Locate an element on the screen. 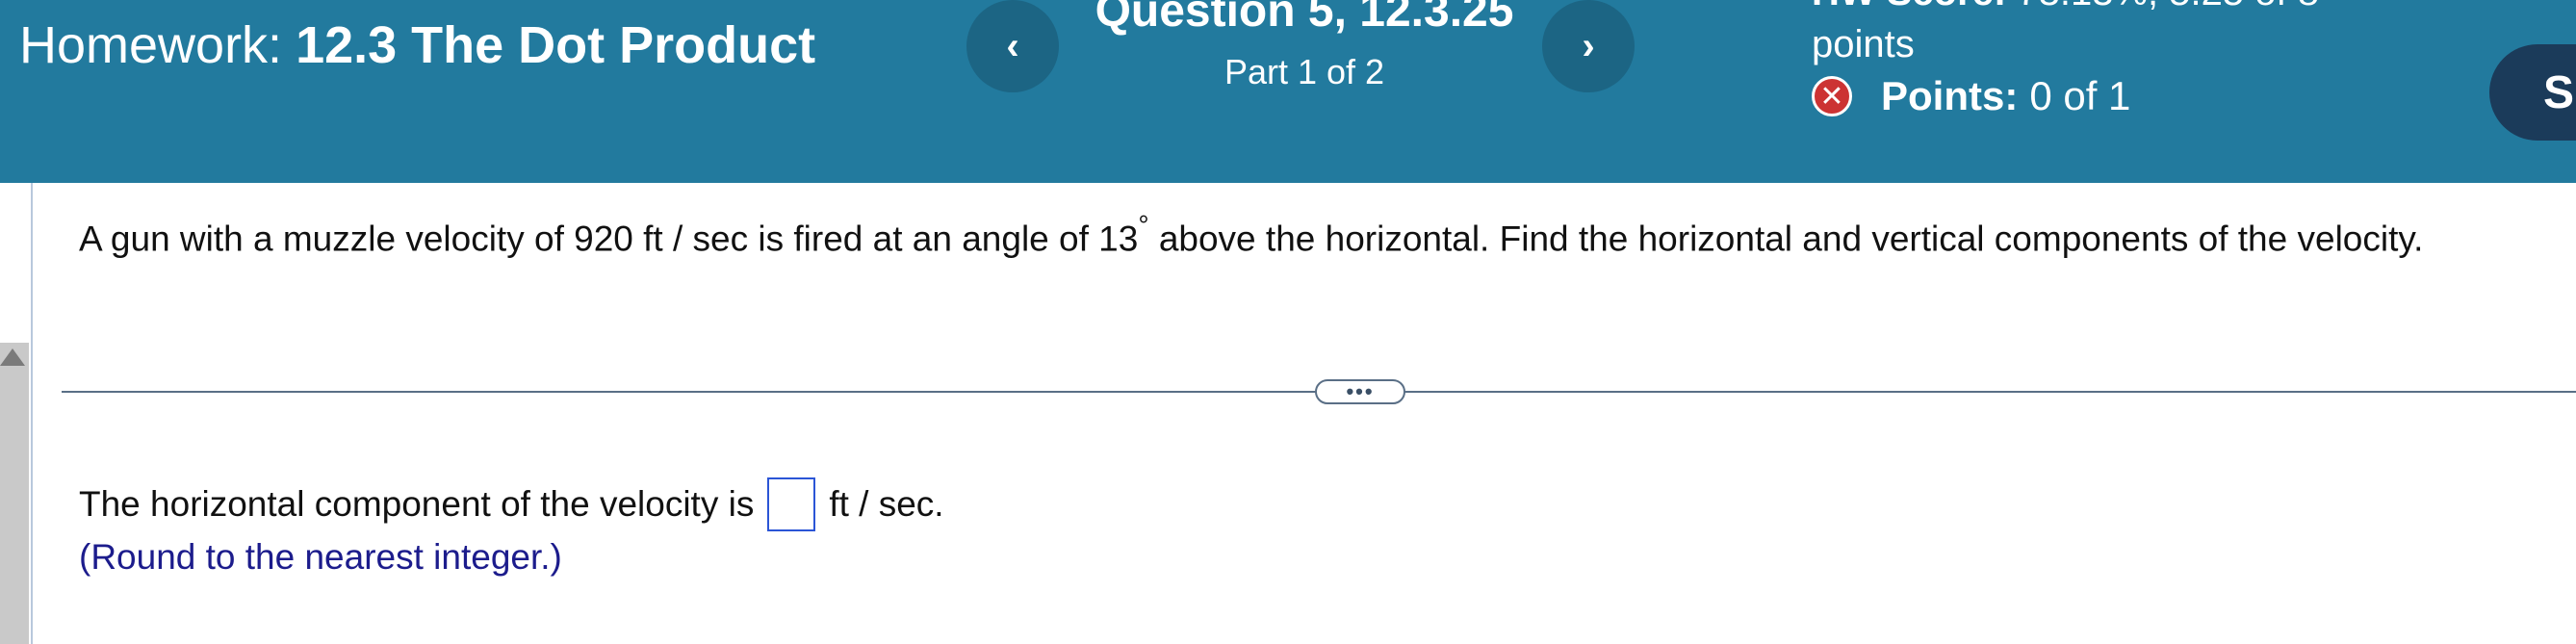 This screenshot has width=2576, height=644. save-button: S is located at coordinates (2533, 92).